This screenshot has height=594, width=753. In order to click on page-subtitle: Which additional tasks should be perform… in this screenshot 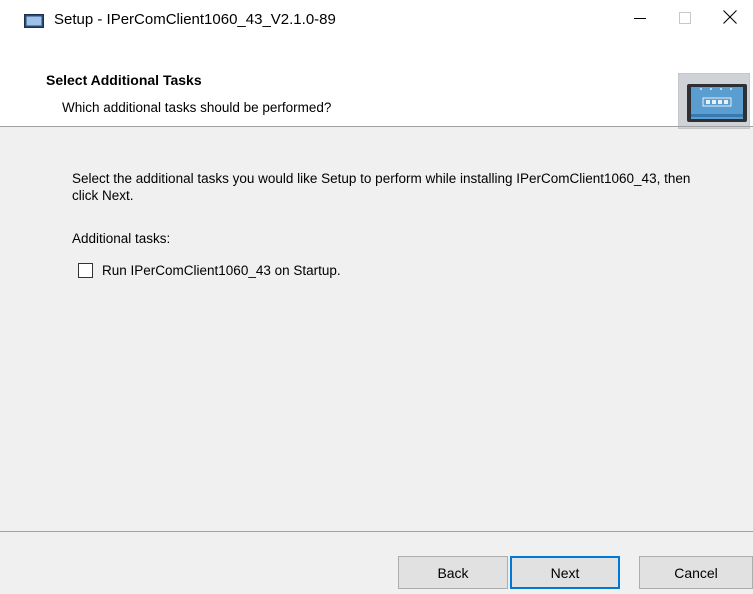, I will do `click(197, 107)`.